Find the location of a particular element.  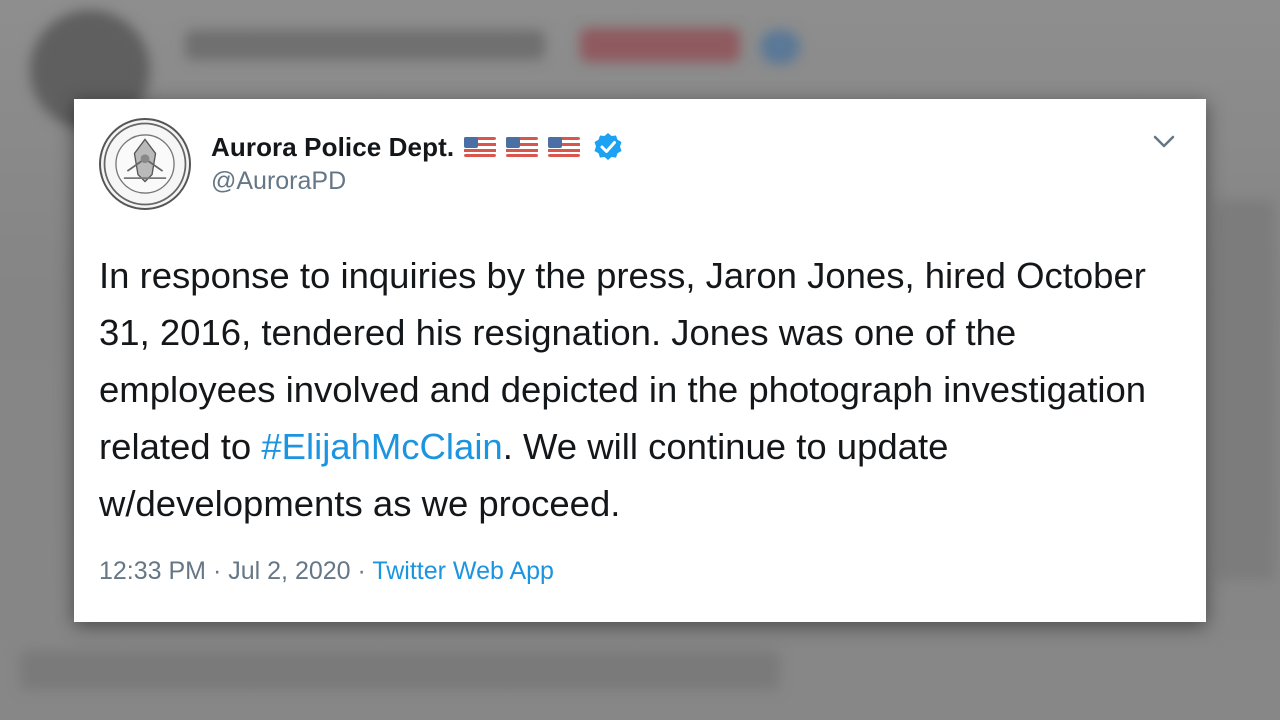

tweet-source-link: Twitter Web App is located at coordinates (463, 571).